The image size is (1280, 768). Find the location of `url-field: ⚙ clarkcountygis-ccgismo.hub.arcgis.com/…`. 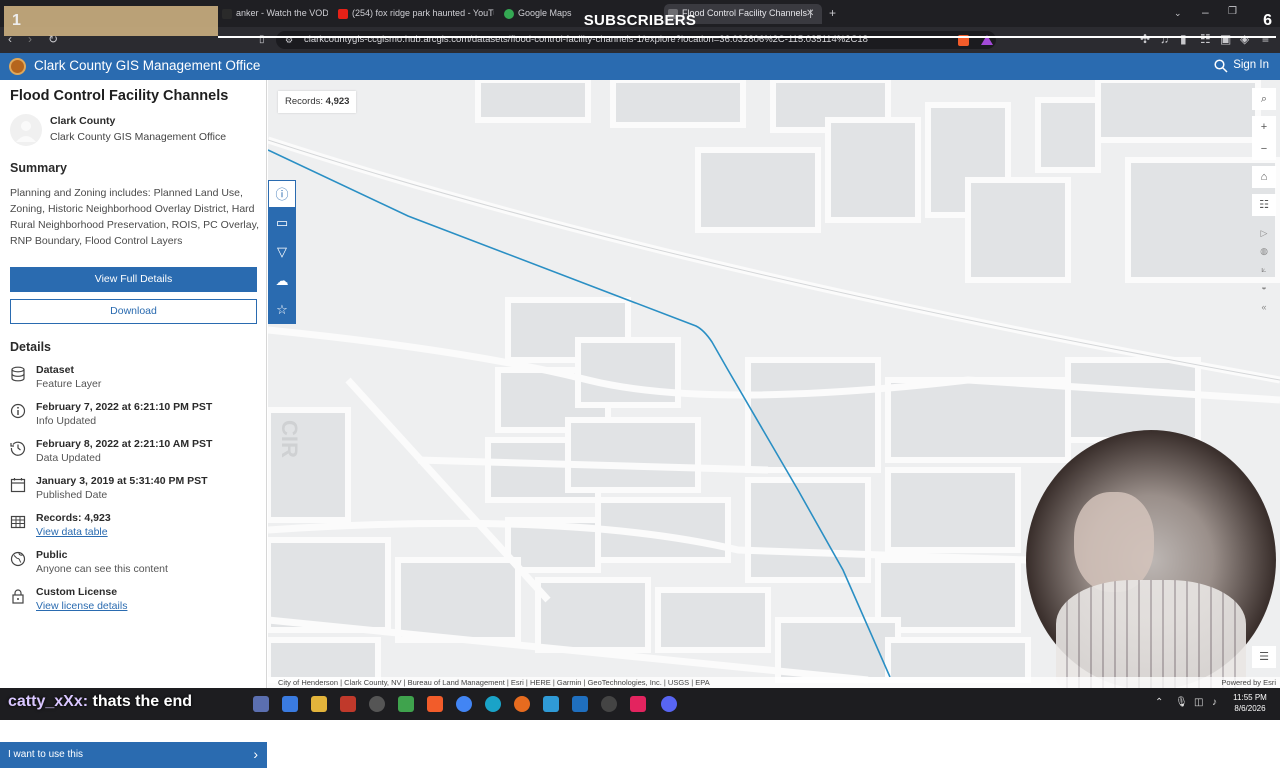

url-field: ⚙ clarkcountygis-ccgismo.hub.arcgis.com/… is located at coordinates (636, 40).